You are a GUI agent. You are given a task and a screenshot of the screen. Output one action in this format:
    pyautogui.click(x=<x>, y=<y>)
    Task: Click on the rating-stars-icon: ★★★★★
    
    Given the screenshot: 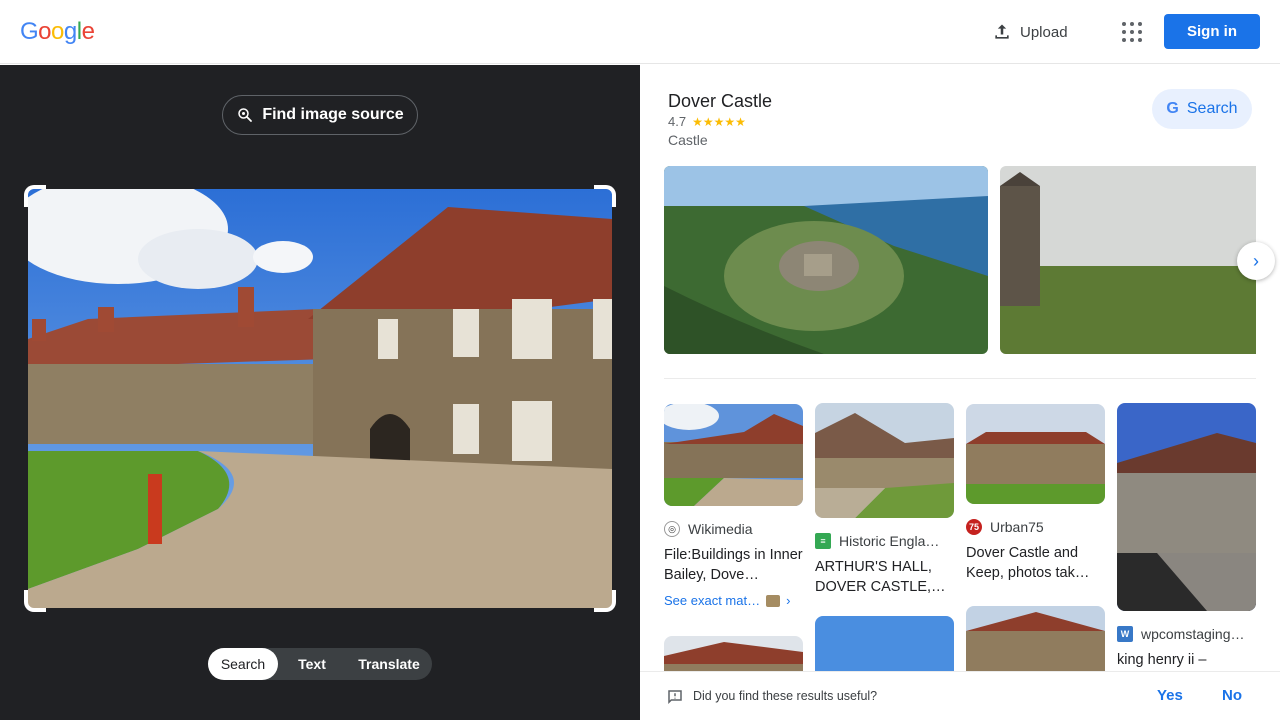 What is the action you would take?
    pyautogui.click(x=719, y=121)
    